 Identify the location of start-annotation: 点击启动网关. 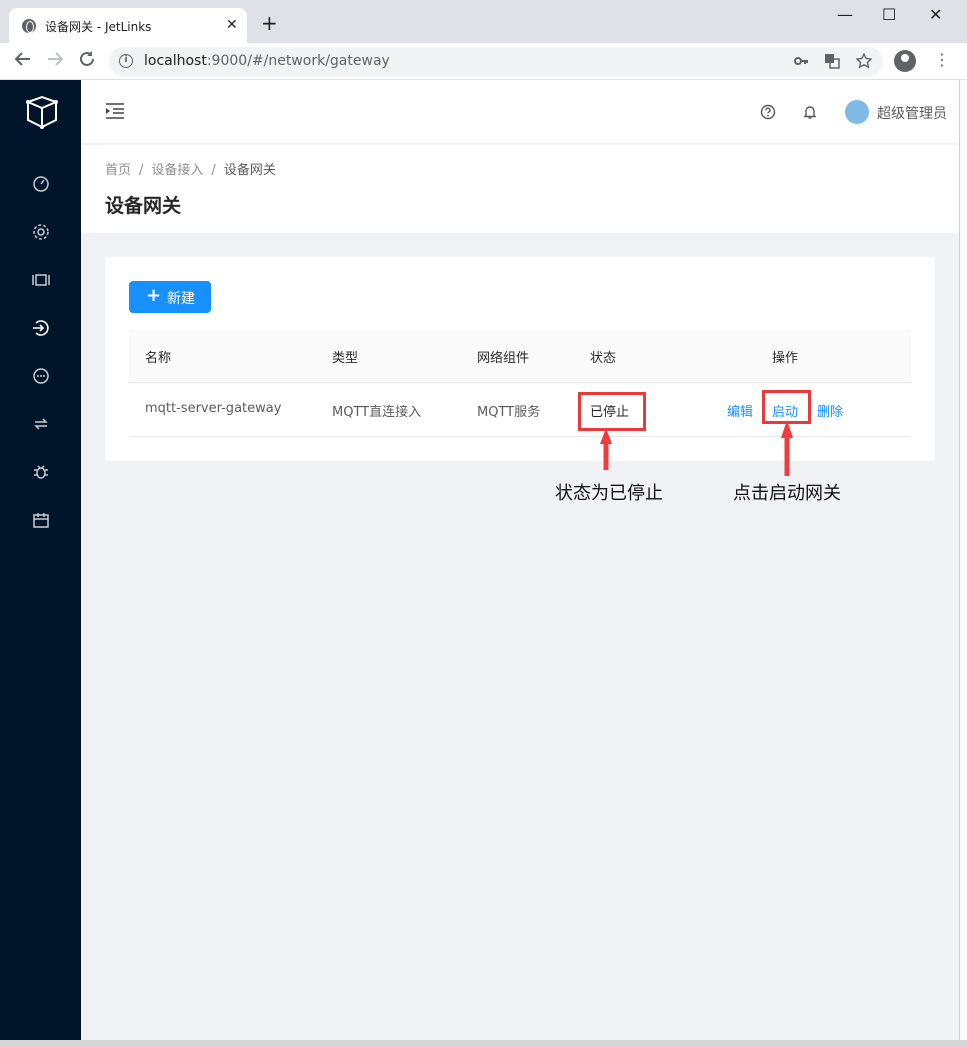
(787, 493).